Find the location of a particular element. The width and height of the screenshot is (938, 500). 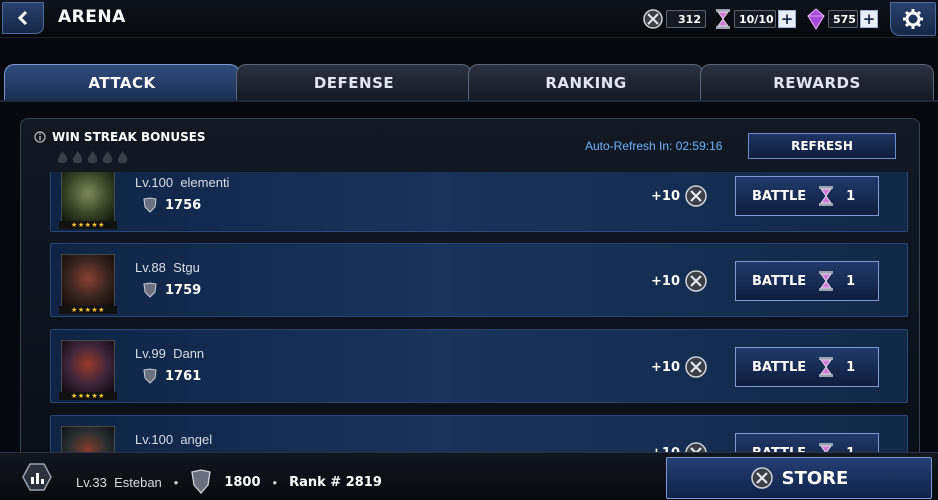

tab-bar: ATTACK DEFENSE RANKING REWARDS is located at coordinates (469, 83).